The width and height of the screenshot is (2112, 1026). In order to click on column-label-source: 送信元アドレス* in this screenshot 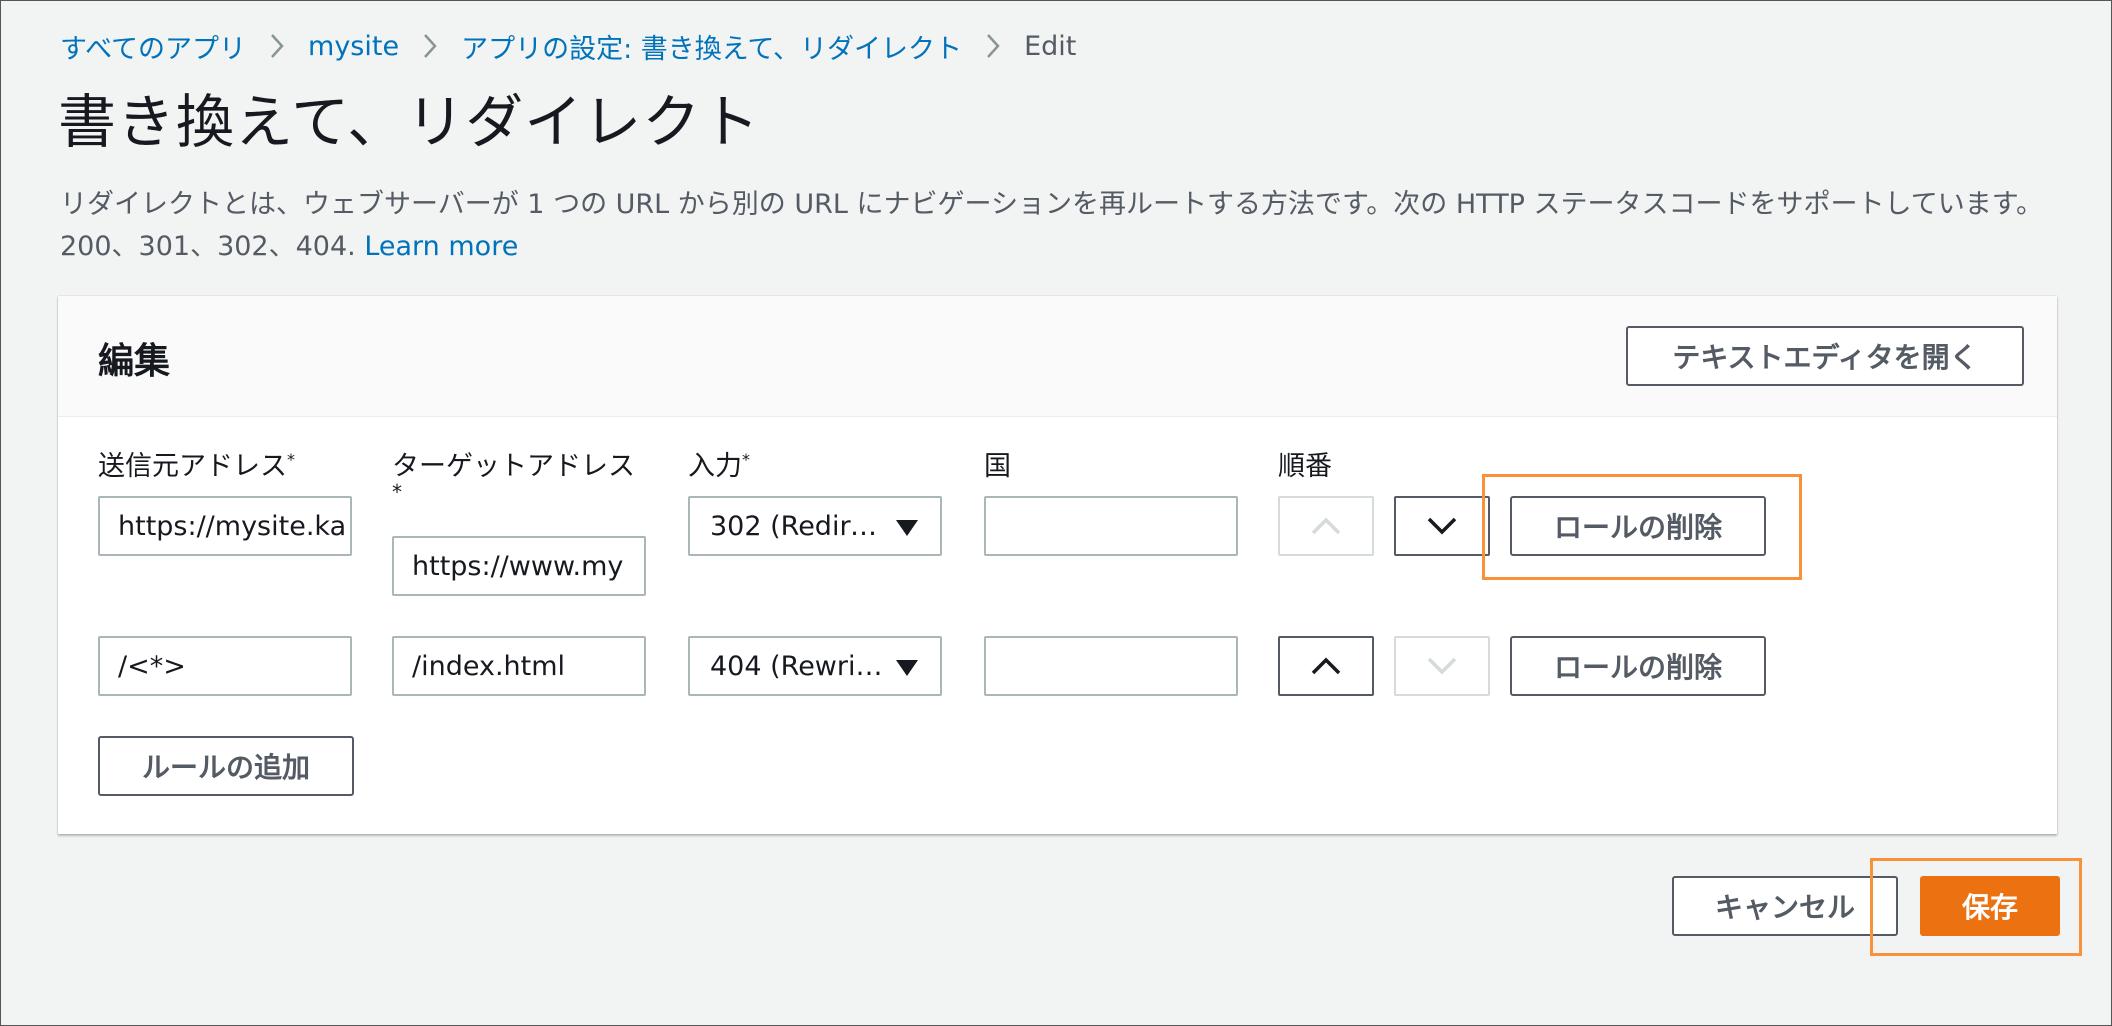, I will do `click(196, 463)`.